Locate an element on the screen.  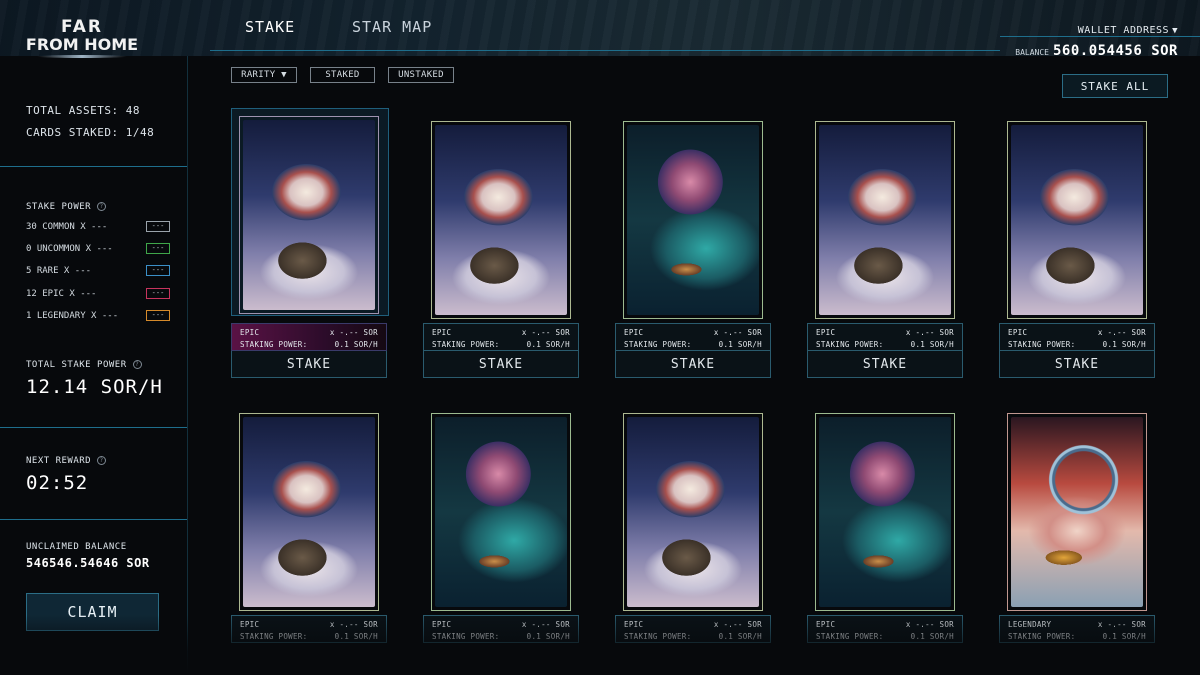
stake-power-label: STAKE POWER? is located at coordinates (66, 207).